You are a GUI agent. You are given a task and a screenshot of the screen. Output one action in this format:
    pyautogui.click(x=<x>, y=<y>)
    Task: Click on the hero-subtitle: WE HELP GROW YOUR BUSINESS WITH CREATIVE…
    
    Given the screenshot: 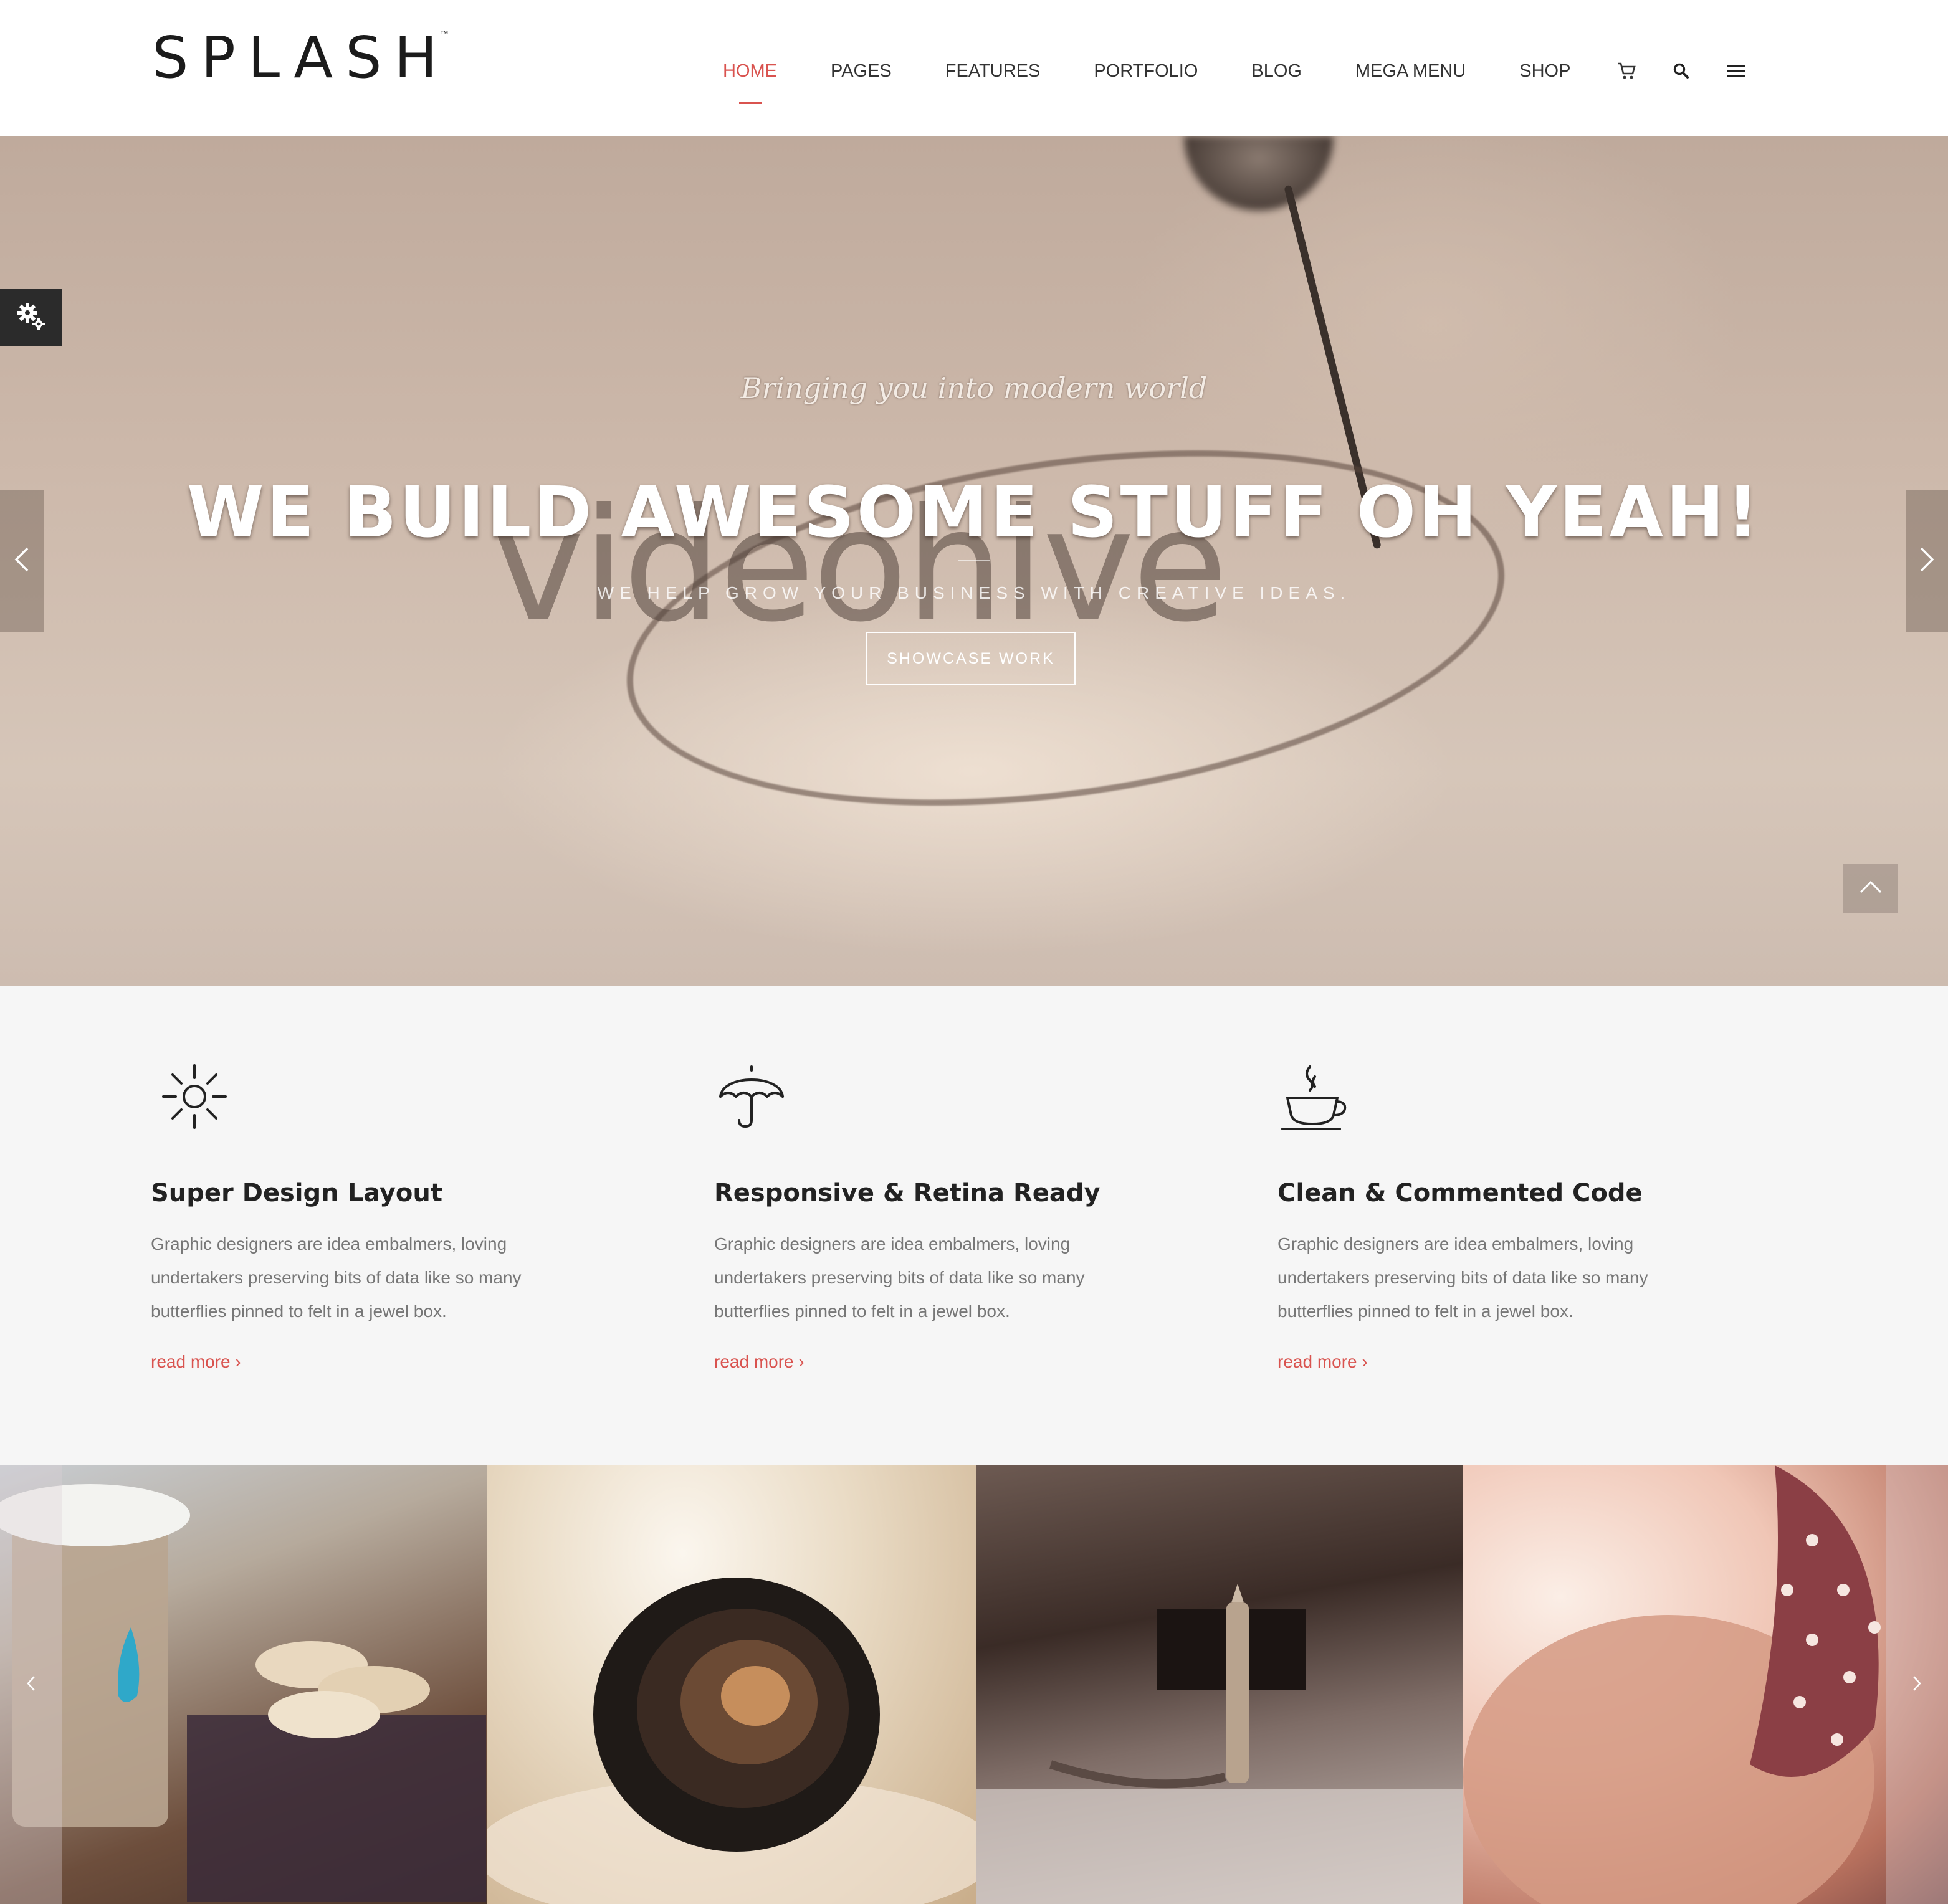 What is the action you would take?
    pyautogui.click(x=974, y=593)
    